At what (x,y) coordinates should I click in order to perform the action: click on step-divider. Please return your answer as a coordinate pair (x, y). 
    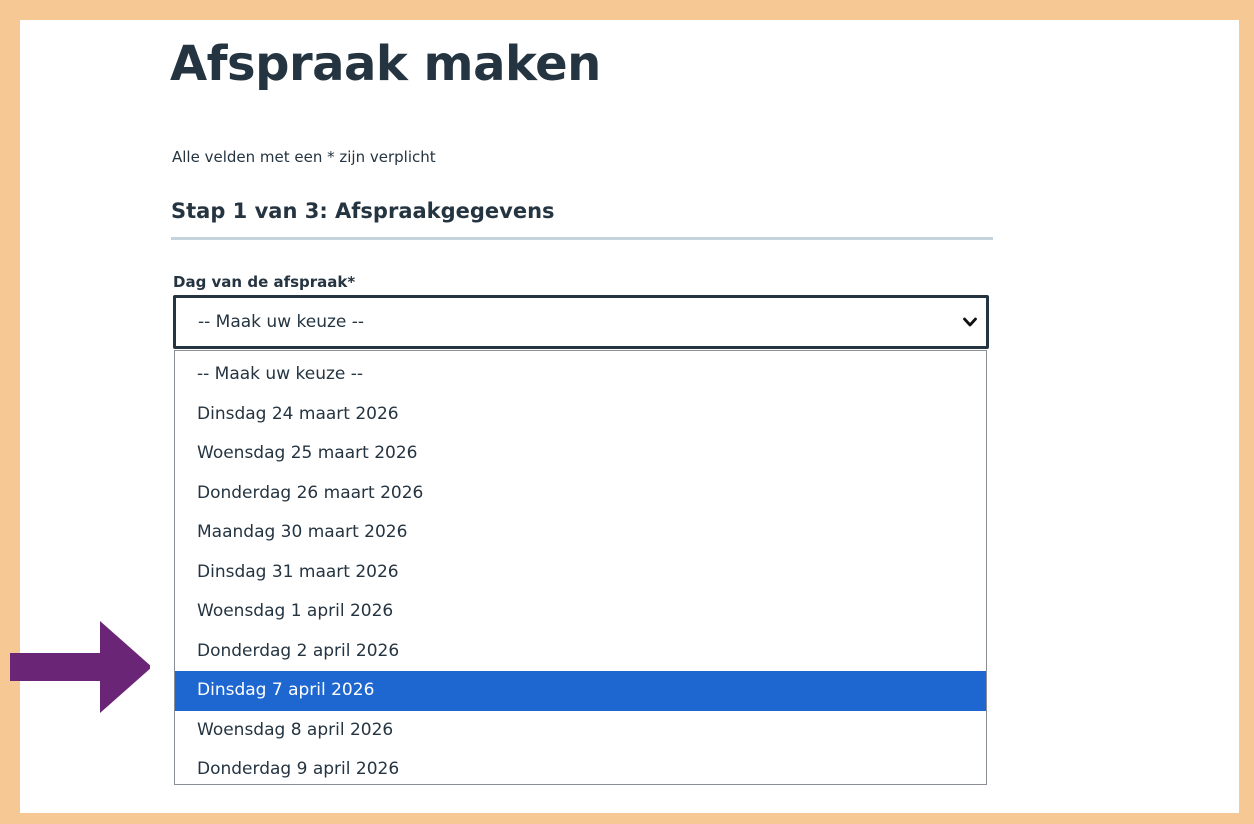
    Looking at the image, I should click on (582, 238).